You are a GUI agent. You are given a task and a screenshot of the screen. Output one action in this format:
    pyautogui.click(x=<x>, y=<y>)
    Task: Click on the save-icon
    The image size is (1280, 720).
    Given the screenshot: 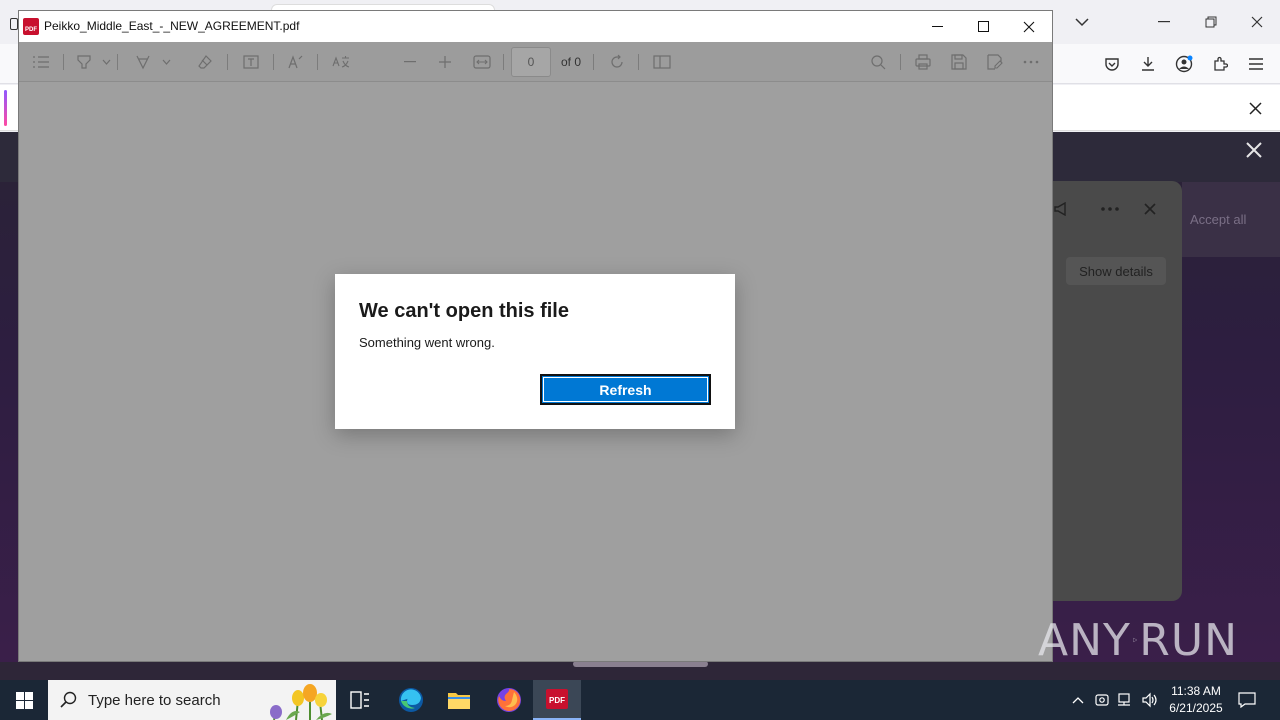 What is the action you would take?
    pyautogui.click(x=959, y=62)
    